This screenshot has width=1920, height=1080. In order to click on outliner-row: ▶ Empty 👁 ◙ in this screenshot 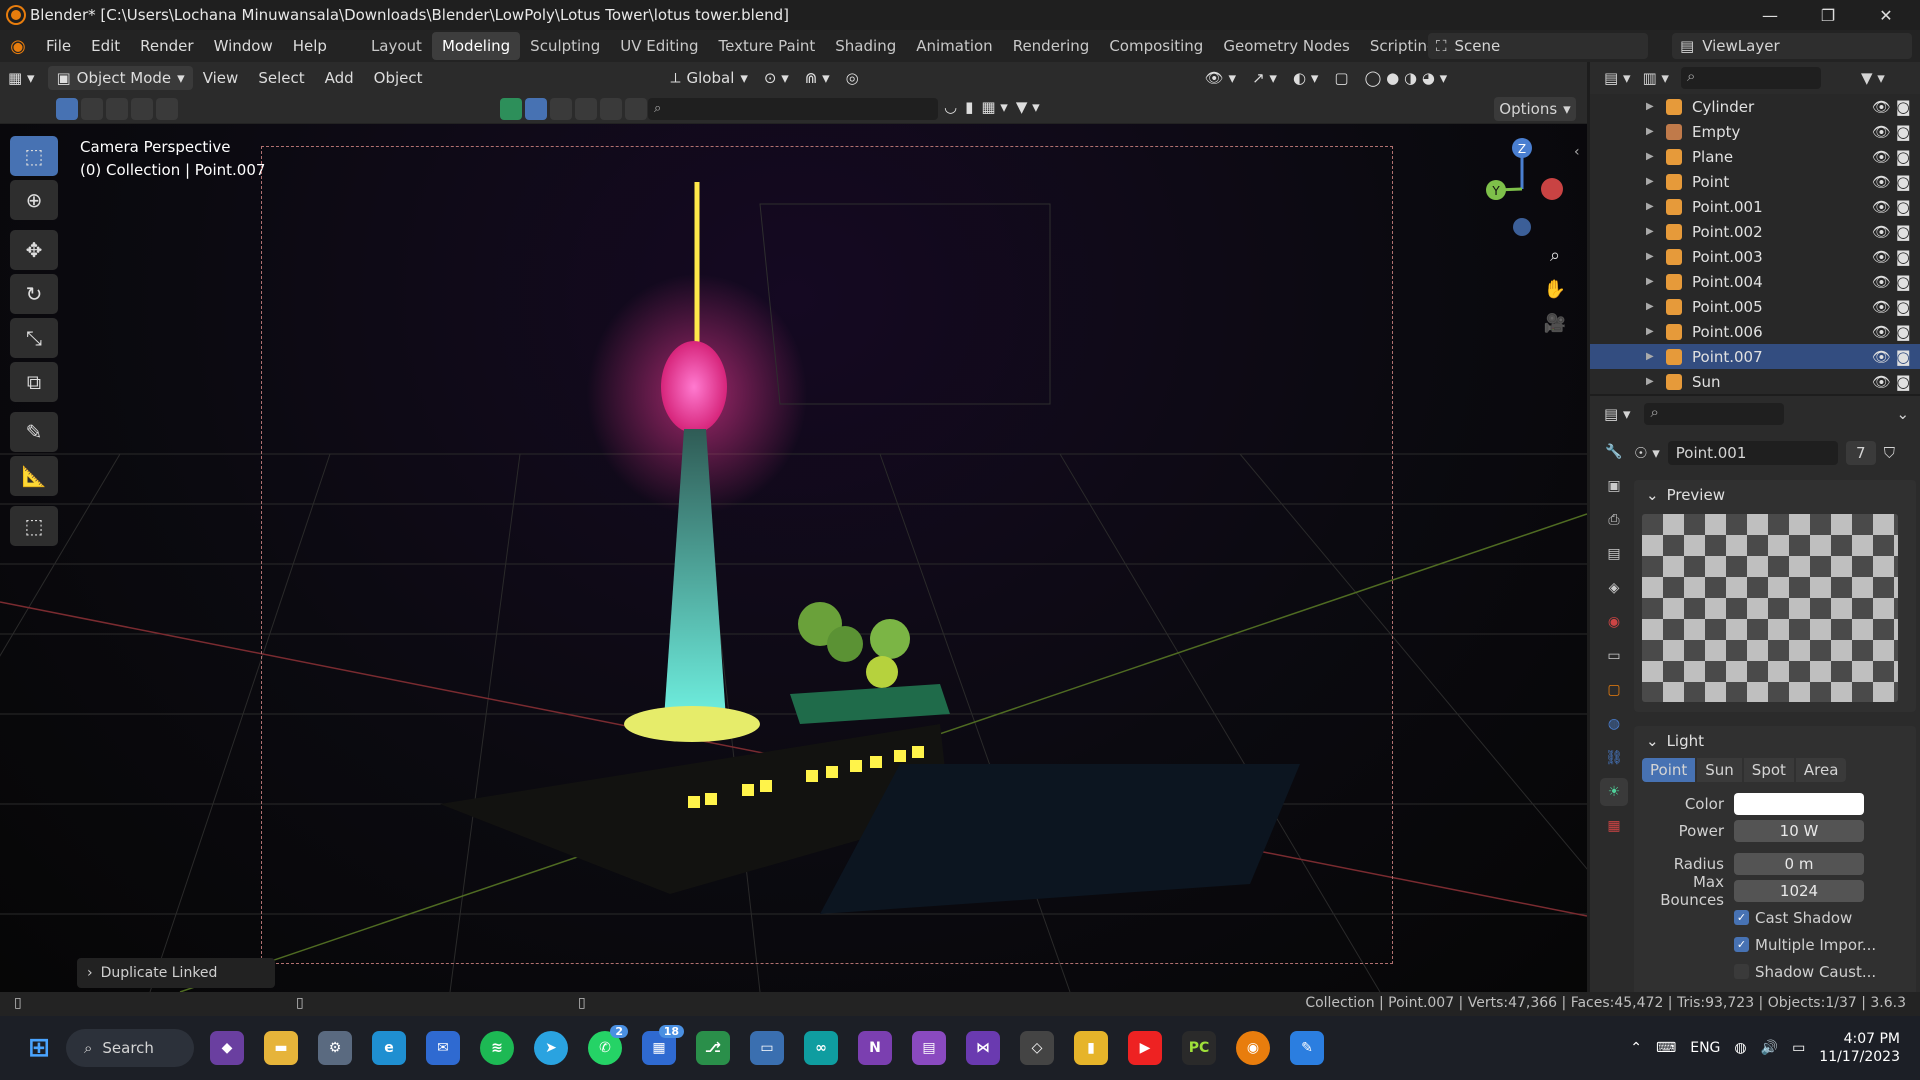, I will do `click(1755, 131)`.